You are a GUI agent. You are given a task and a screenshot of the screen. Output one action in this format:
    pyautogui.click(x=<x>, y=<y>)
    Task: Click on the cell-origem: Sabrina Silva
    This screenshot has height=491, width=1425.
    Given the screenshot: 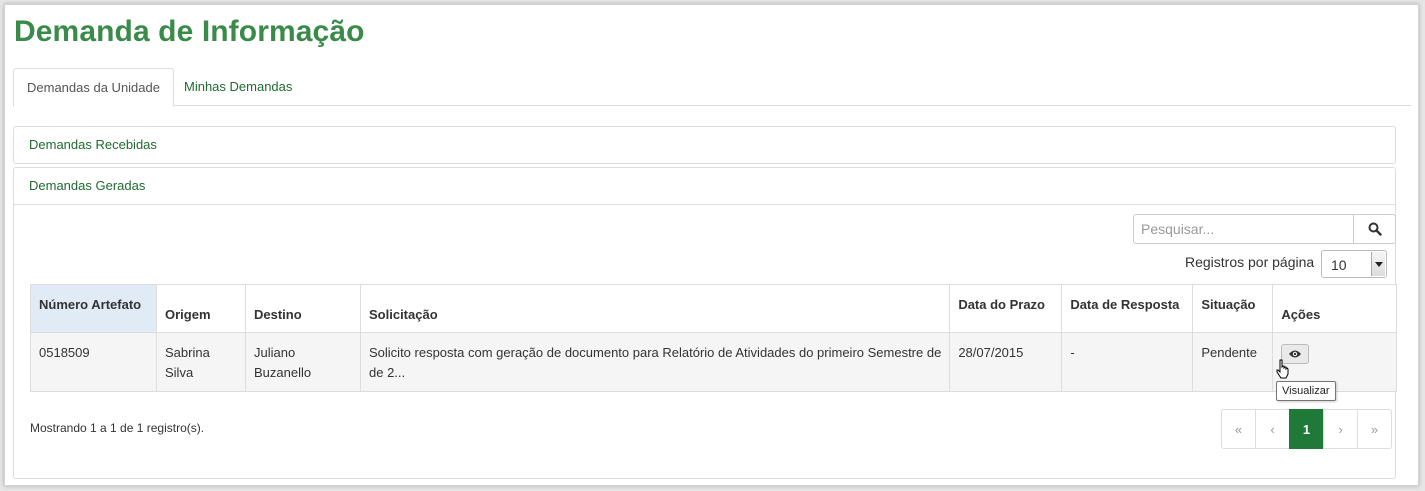 What is the action you would take?
    pyautogui.click(x=201, y=362)
    